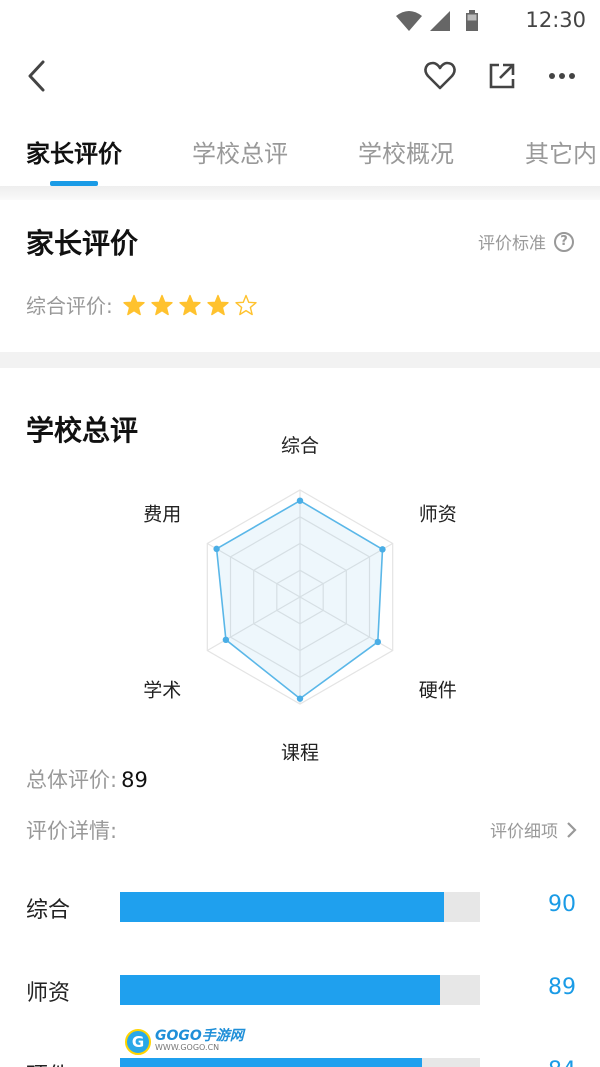 Image resolution: width=600 pixels, height=1067 pixels. I want to click on radar-series-area, so click(299, 599).